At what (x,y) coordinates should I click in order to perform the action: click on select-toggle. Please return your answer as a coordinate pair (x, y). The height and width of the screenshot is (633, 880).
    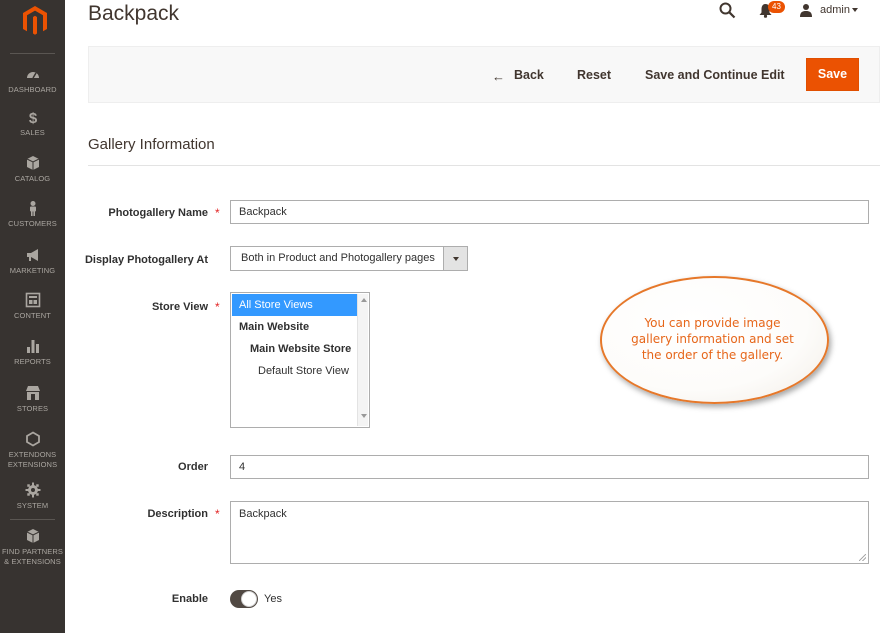
    Looking at the image, I should click on (455, 258).